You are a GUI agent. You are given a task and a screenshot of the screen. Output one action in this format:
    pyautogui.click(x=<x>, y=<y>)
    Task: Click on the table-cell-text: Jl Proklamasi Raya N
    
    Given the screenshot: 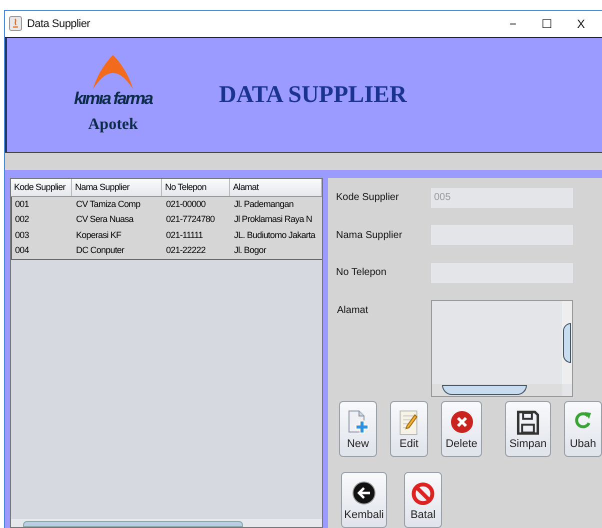 What is the action you would take?
    pyautogui.click(x=273, y=219)
    